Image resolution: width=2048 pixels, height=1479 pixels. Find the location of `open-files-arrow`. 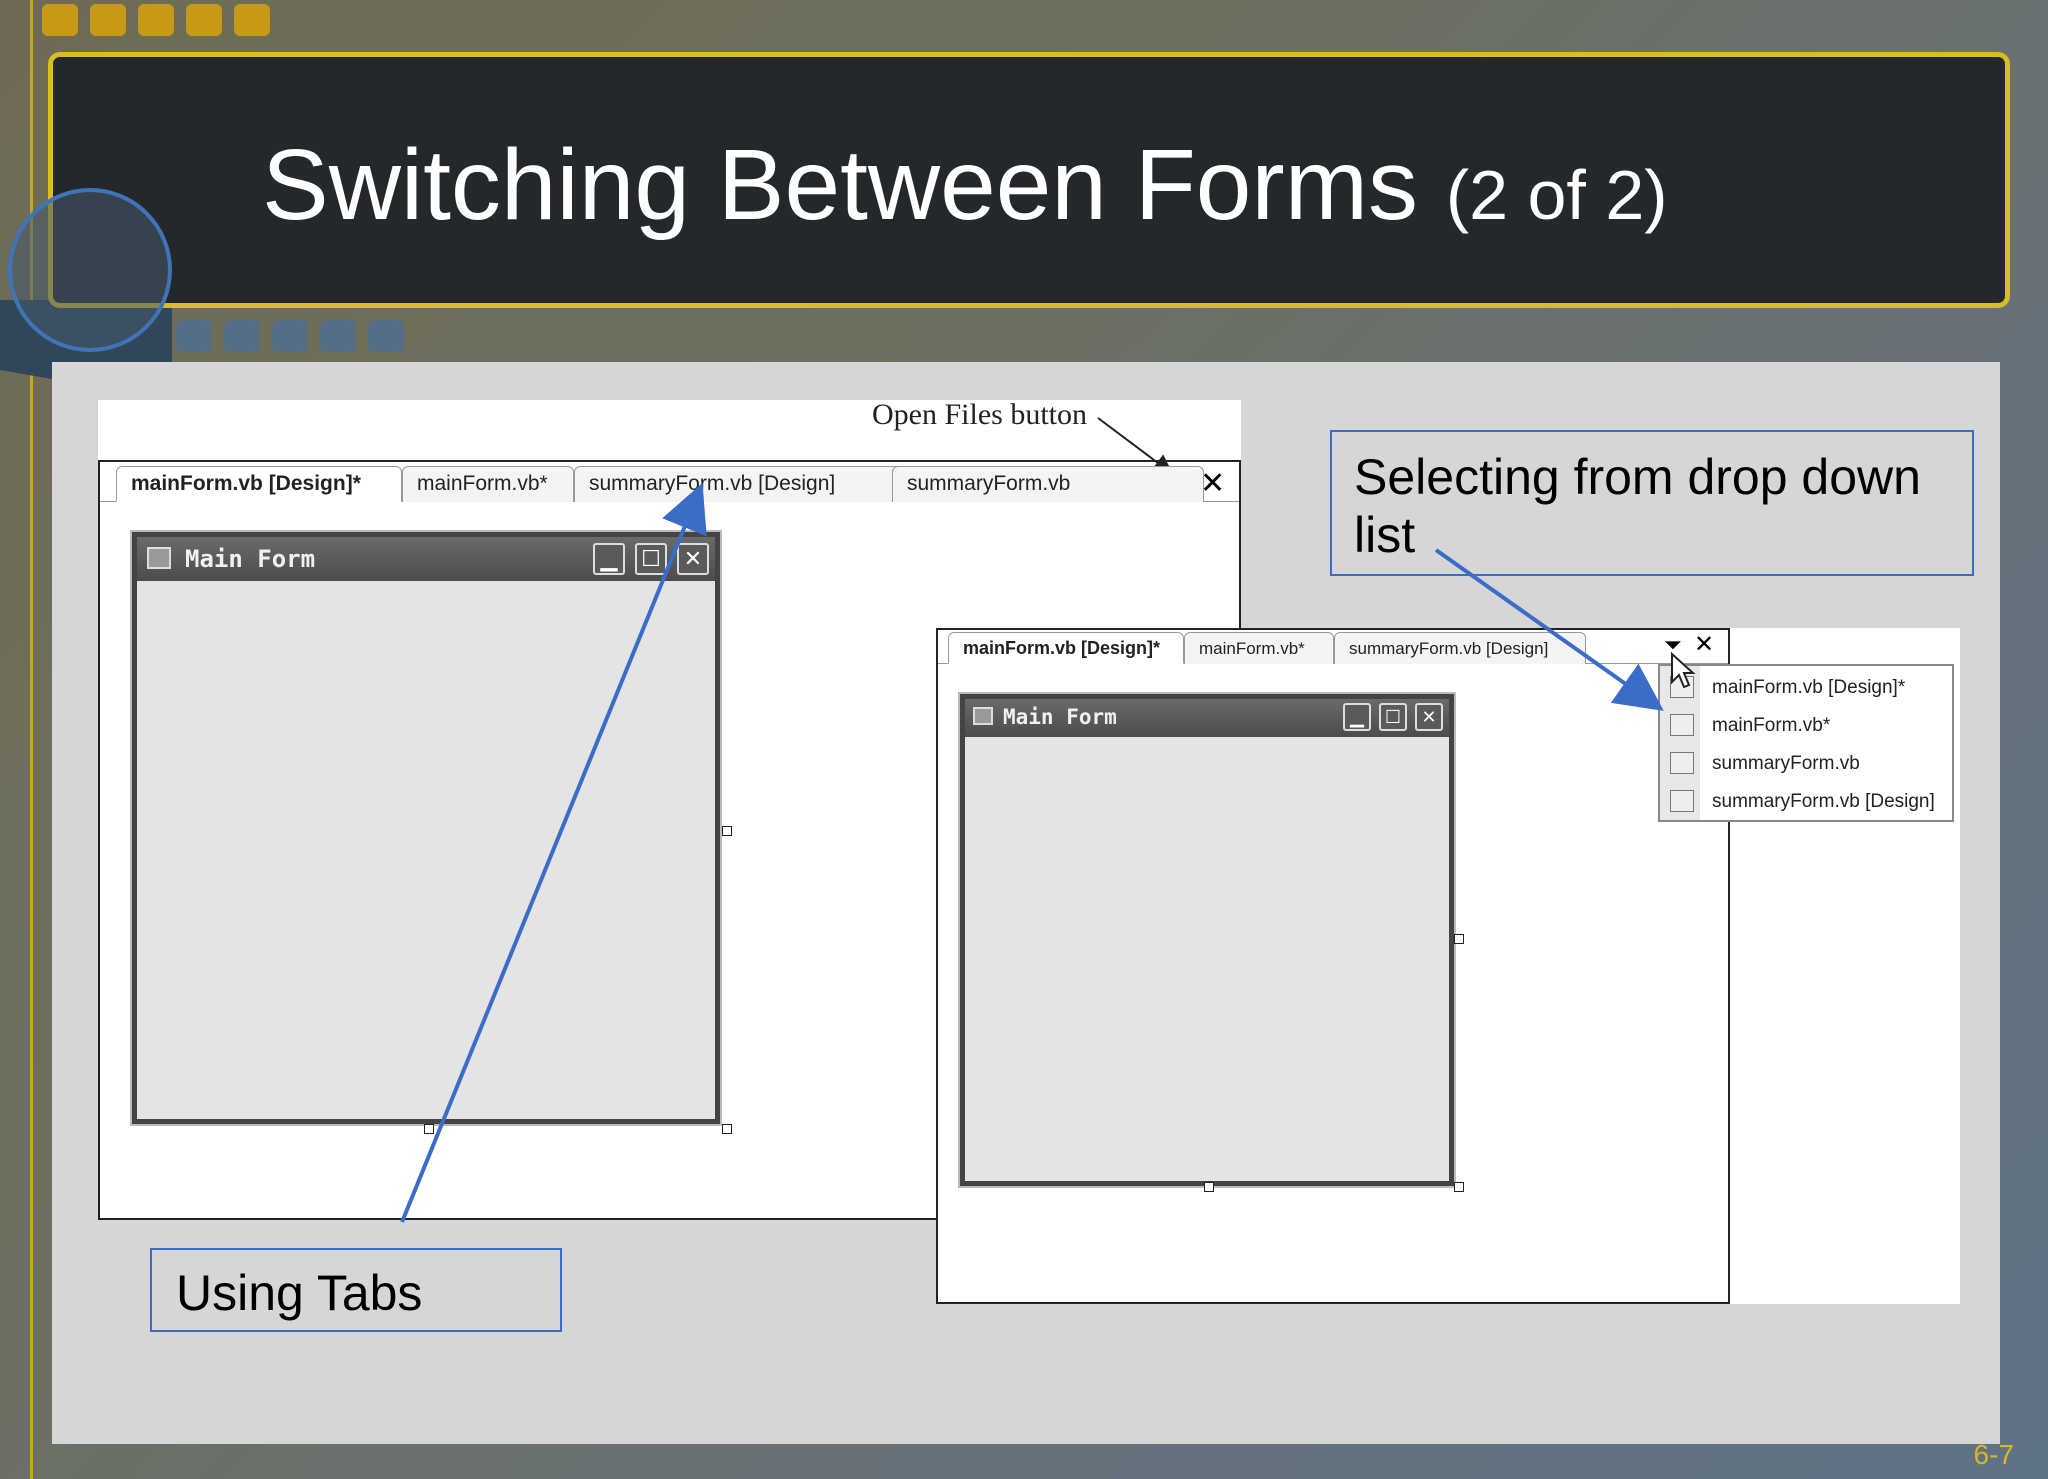

open-files-arrow is located at coordinates (1135, 446).